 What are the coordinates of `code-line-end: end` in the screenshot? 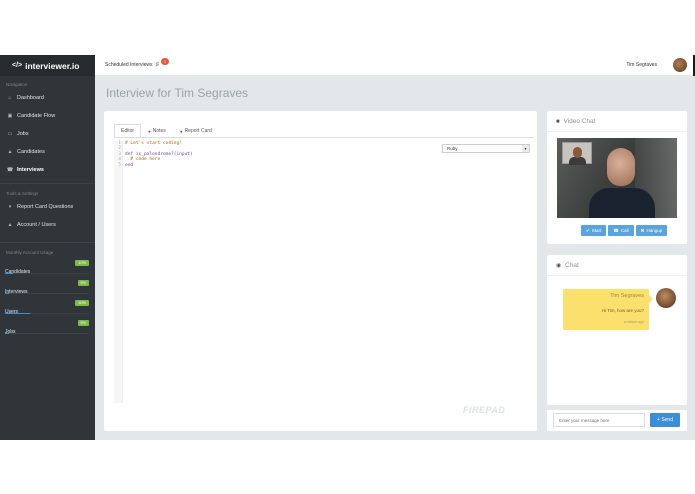 It's located at (129, 165).